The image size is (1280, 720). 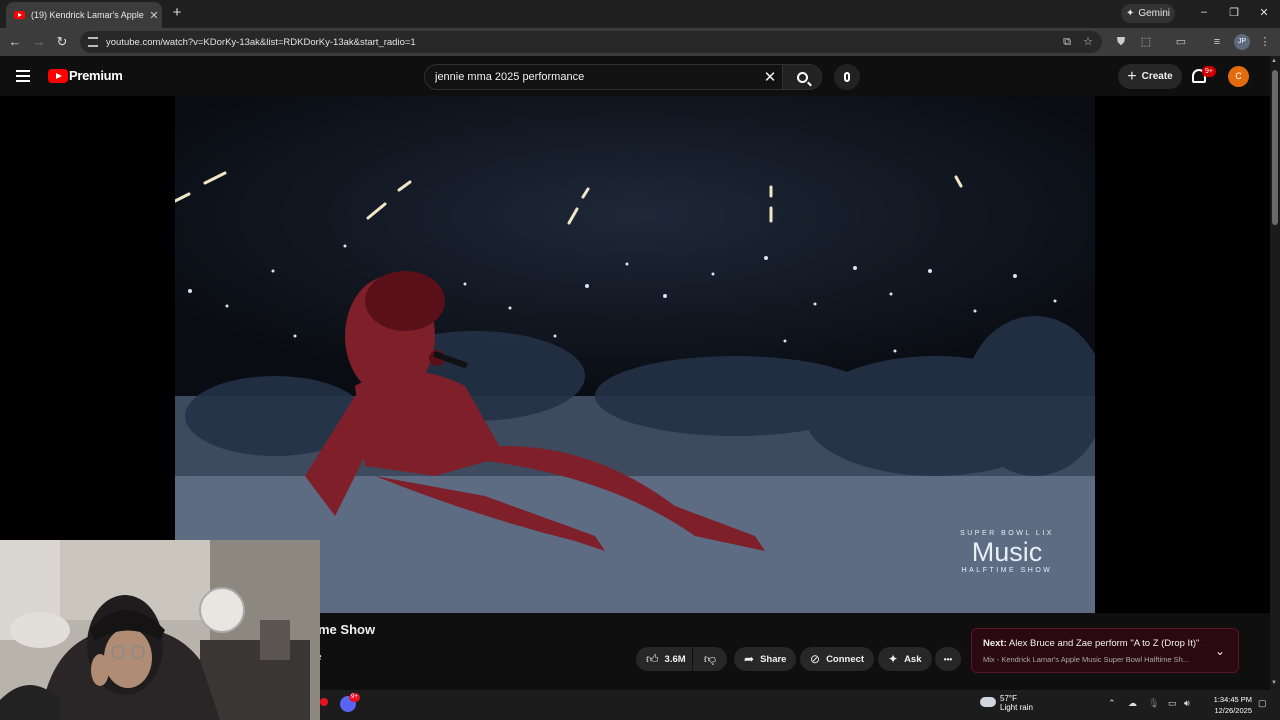 I want to click on chevron-down-icon: ⌄, so click(x=1220, y=651).